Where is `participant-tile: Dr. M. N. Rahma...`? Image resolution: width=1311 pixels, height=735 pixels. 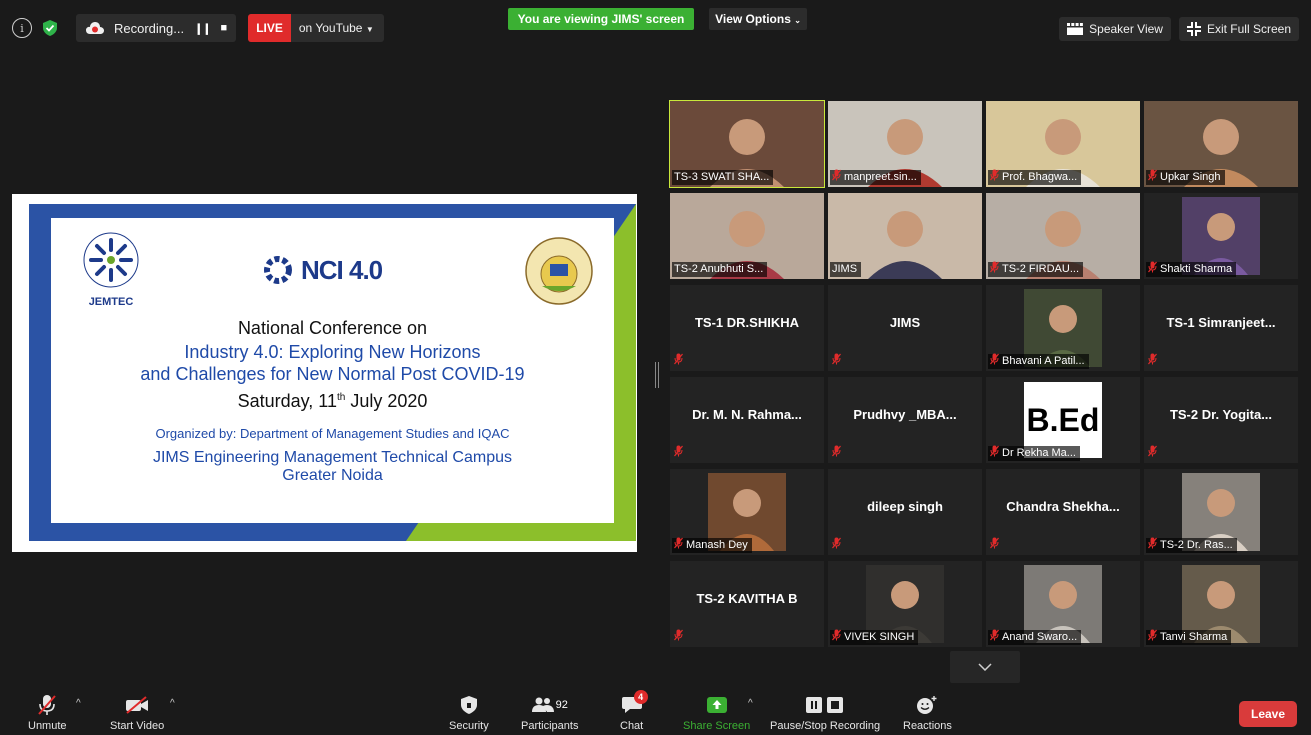 participant-tile: Dr. M. N. Rahma... is located at coordinates (747, 420).